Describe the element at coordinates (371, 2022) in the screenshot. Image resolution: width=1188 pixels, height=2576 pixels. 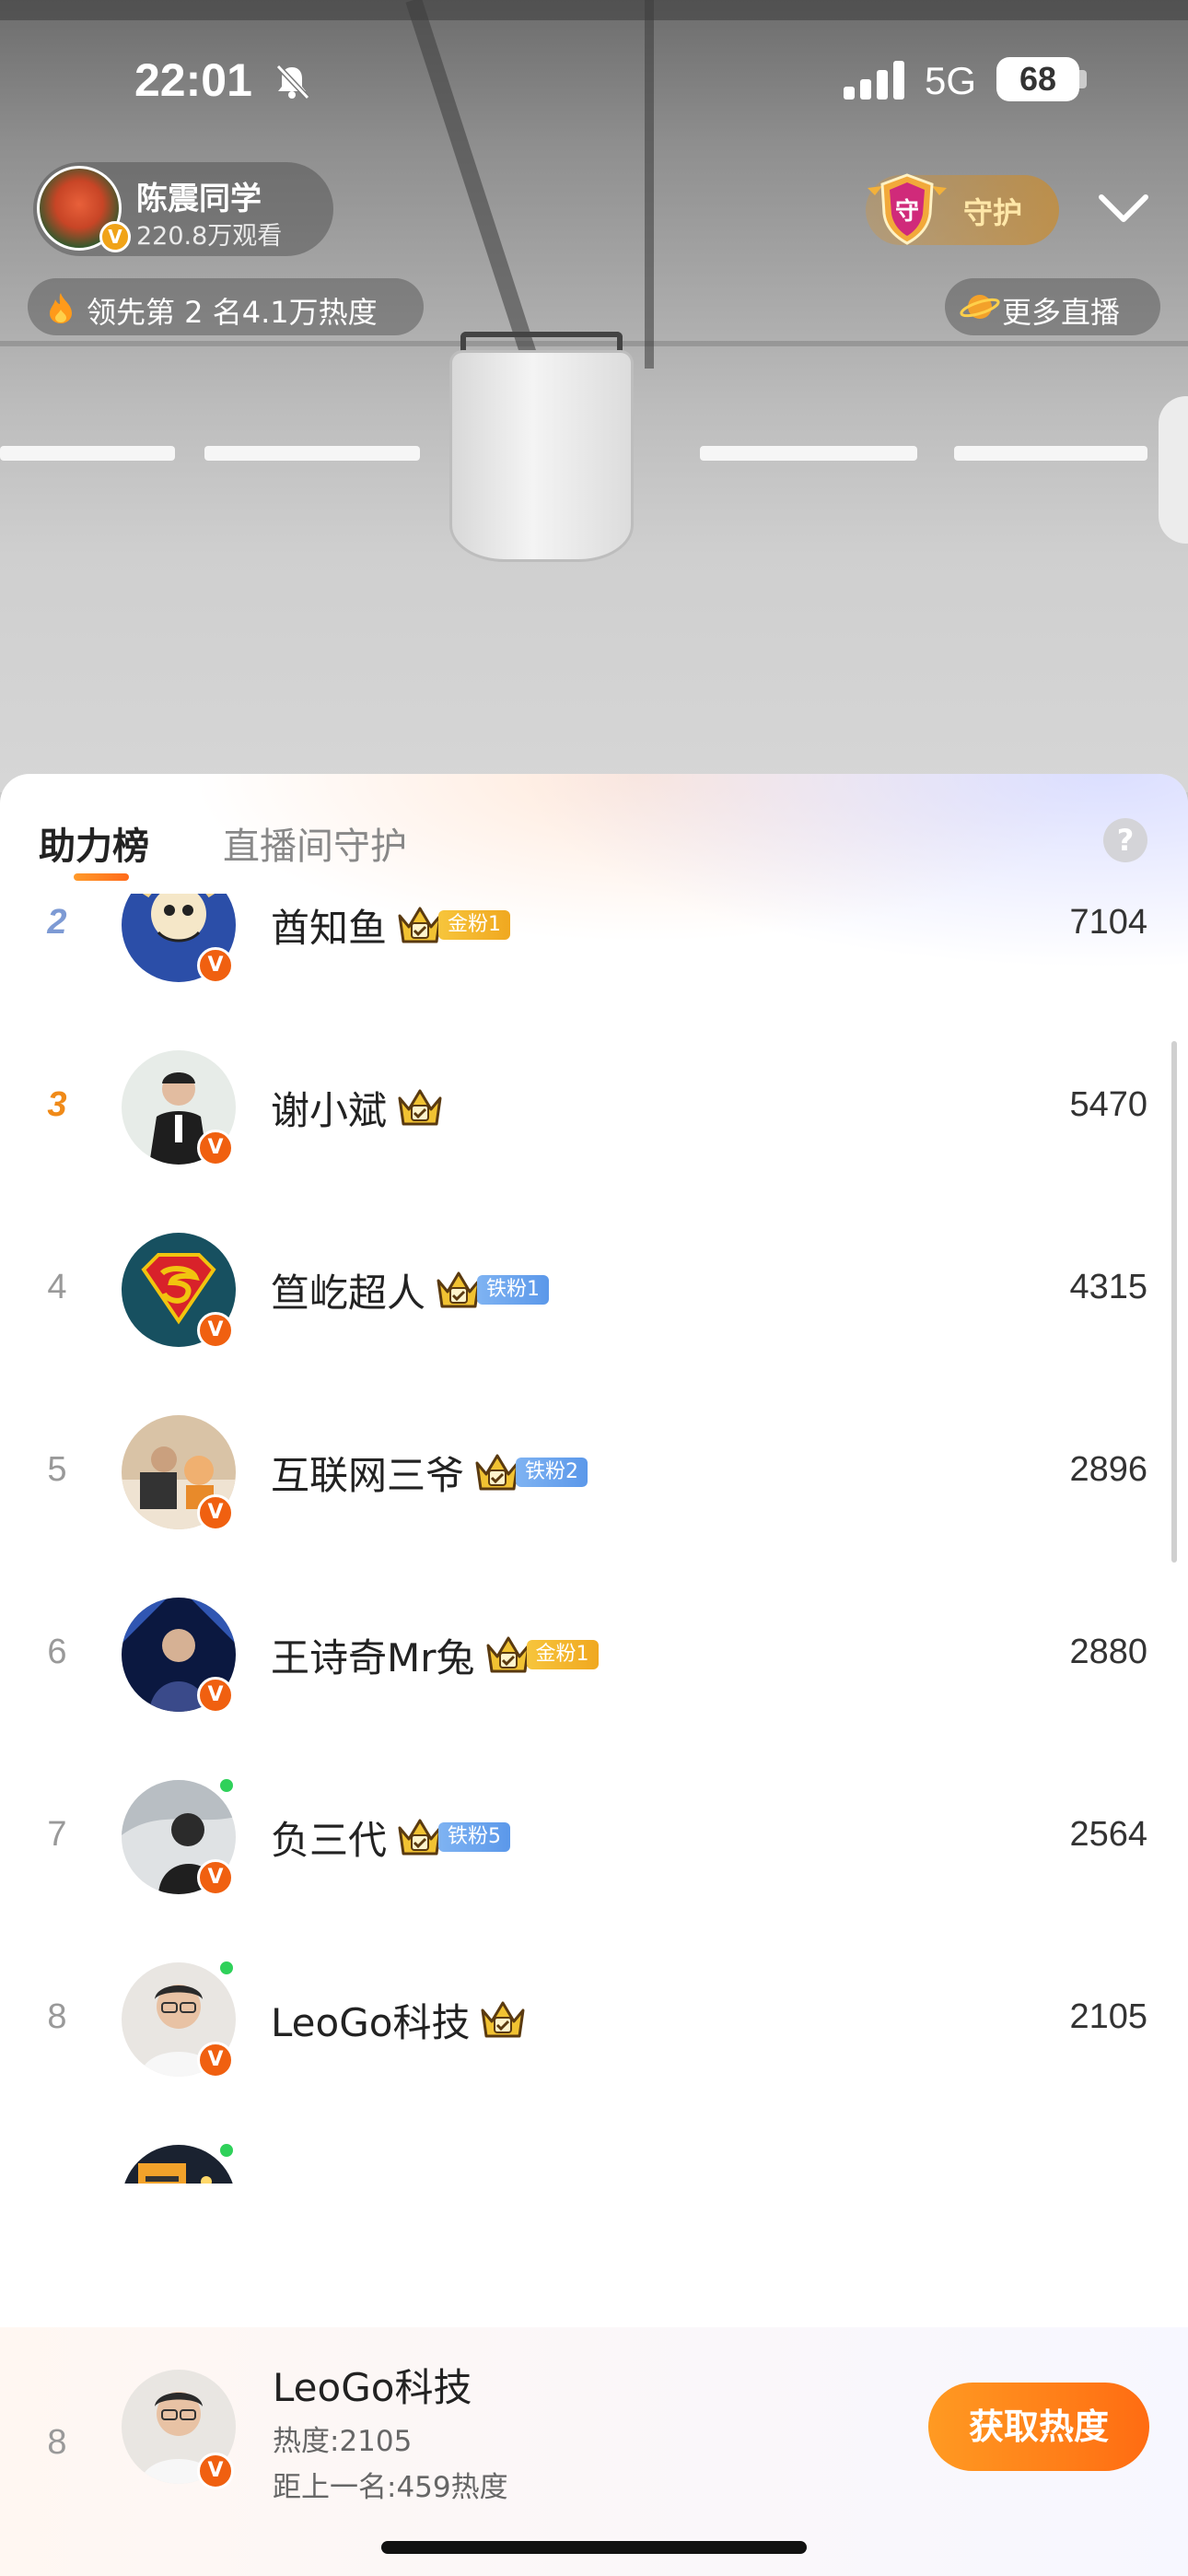
I see `user-name: LeoGo科技` at that location.